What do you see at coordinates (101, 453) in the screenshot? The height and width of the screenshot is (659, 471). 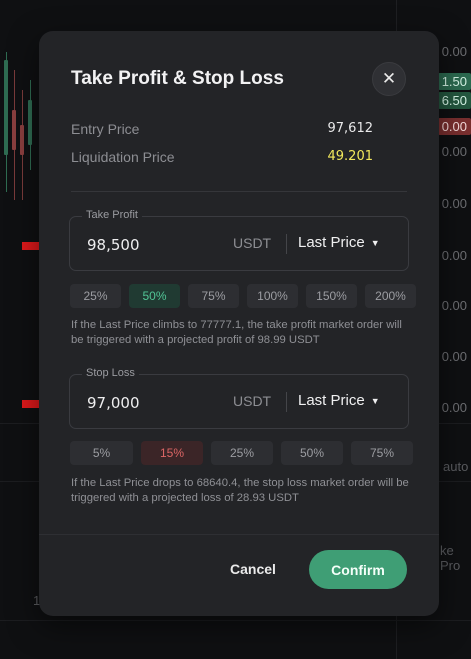 I see `sl-chip-5: 5%` at bounding box center [101, 453].